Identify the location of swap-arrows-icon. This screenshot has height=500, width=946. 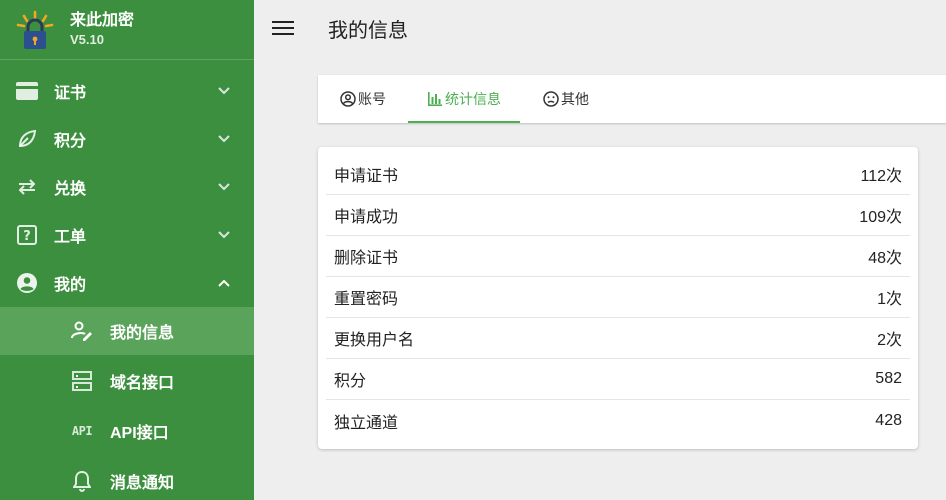
(27, 187).